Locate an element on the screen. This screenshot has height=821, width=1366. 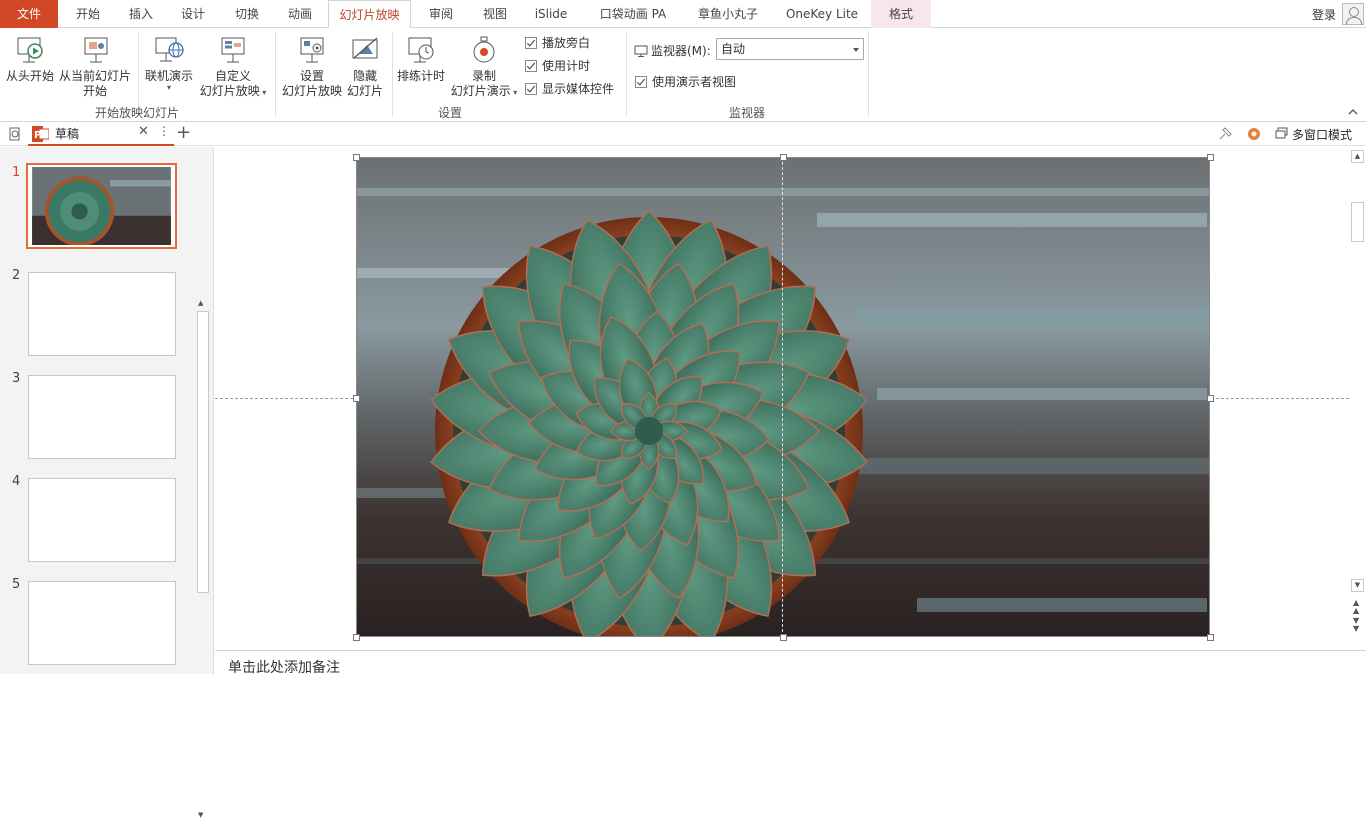
slide-number: 3 is located at coordinates (16, 378).